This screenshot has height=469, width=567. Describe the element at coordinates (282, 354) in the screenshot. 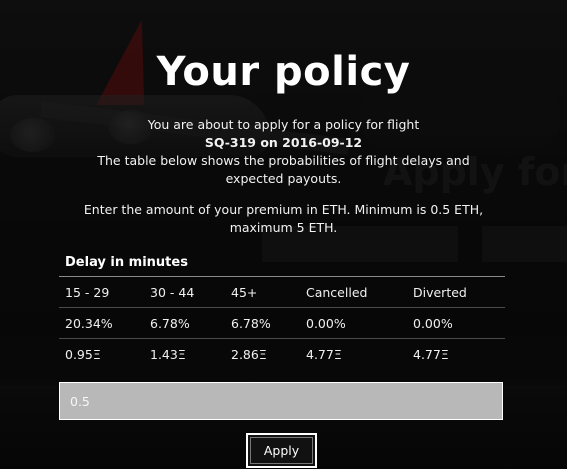

I see `payout-row: 0.95Ξ 1.43Ξ 2.86Ξ 4.77Ξ 4.77Ξ` at that location.